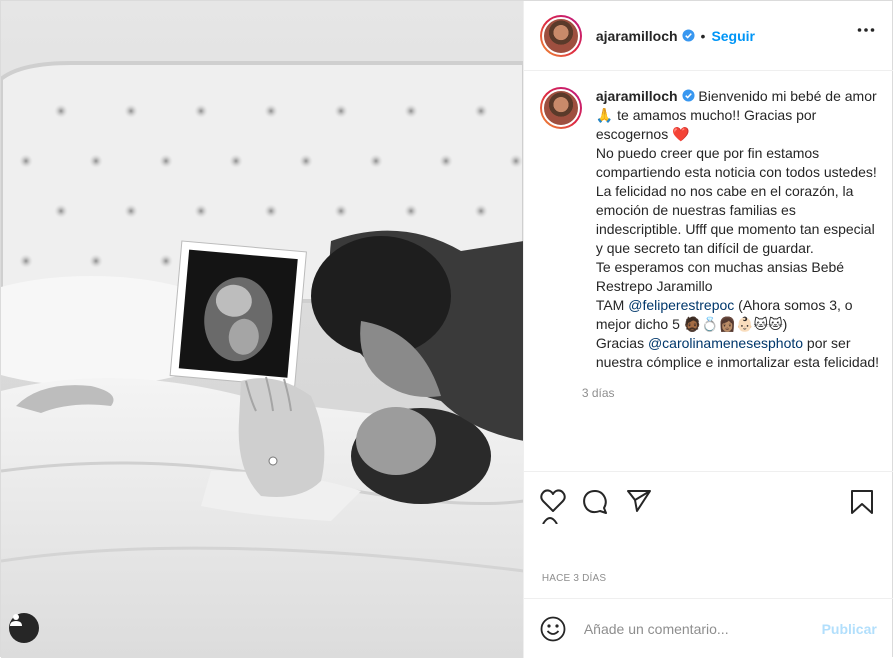 Image resolution: width=893 pixels, height=658 pixels. What do you see at coordinates (553, 629) in the screenshot?
I see `emoji-icon` at bounding box center [553, 629].